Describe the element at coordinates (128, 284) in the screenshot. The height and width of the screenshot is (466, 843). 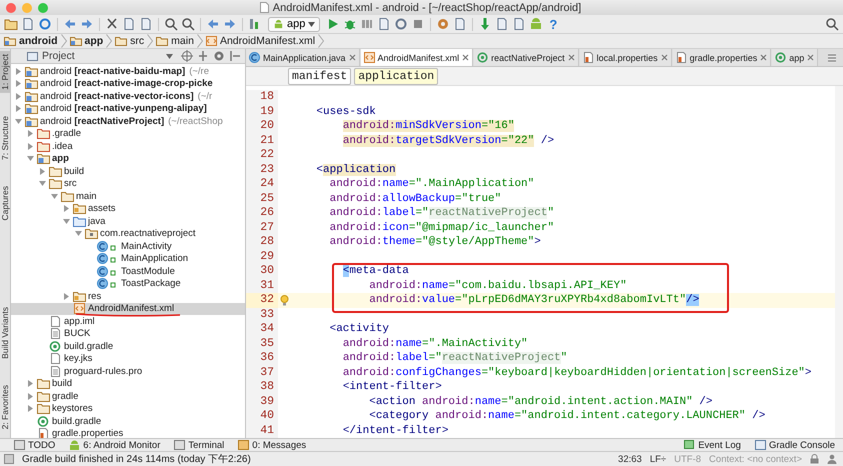
I see `tree-item: ToastPackage` at that location.